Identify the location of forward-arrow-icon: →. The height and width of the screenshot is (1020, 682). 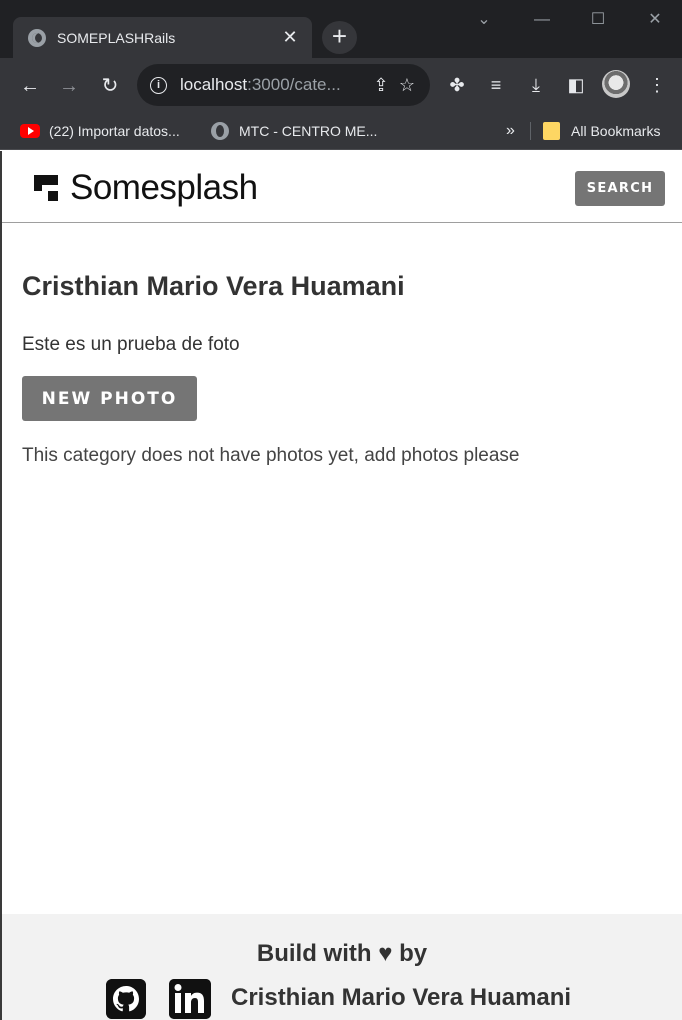
(69, 86).